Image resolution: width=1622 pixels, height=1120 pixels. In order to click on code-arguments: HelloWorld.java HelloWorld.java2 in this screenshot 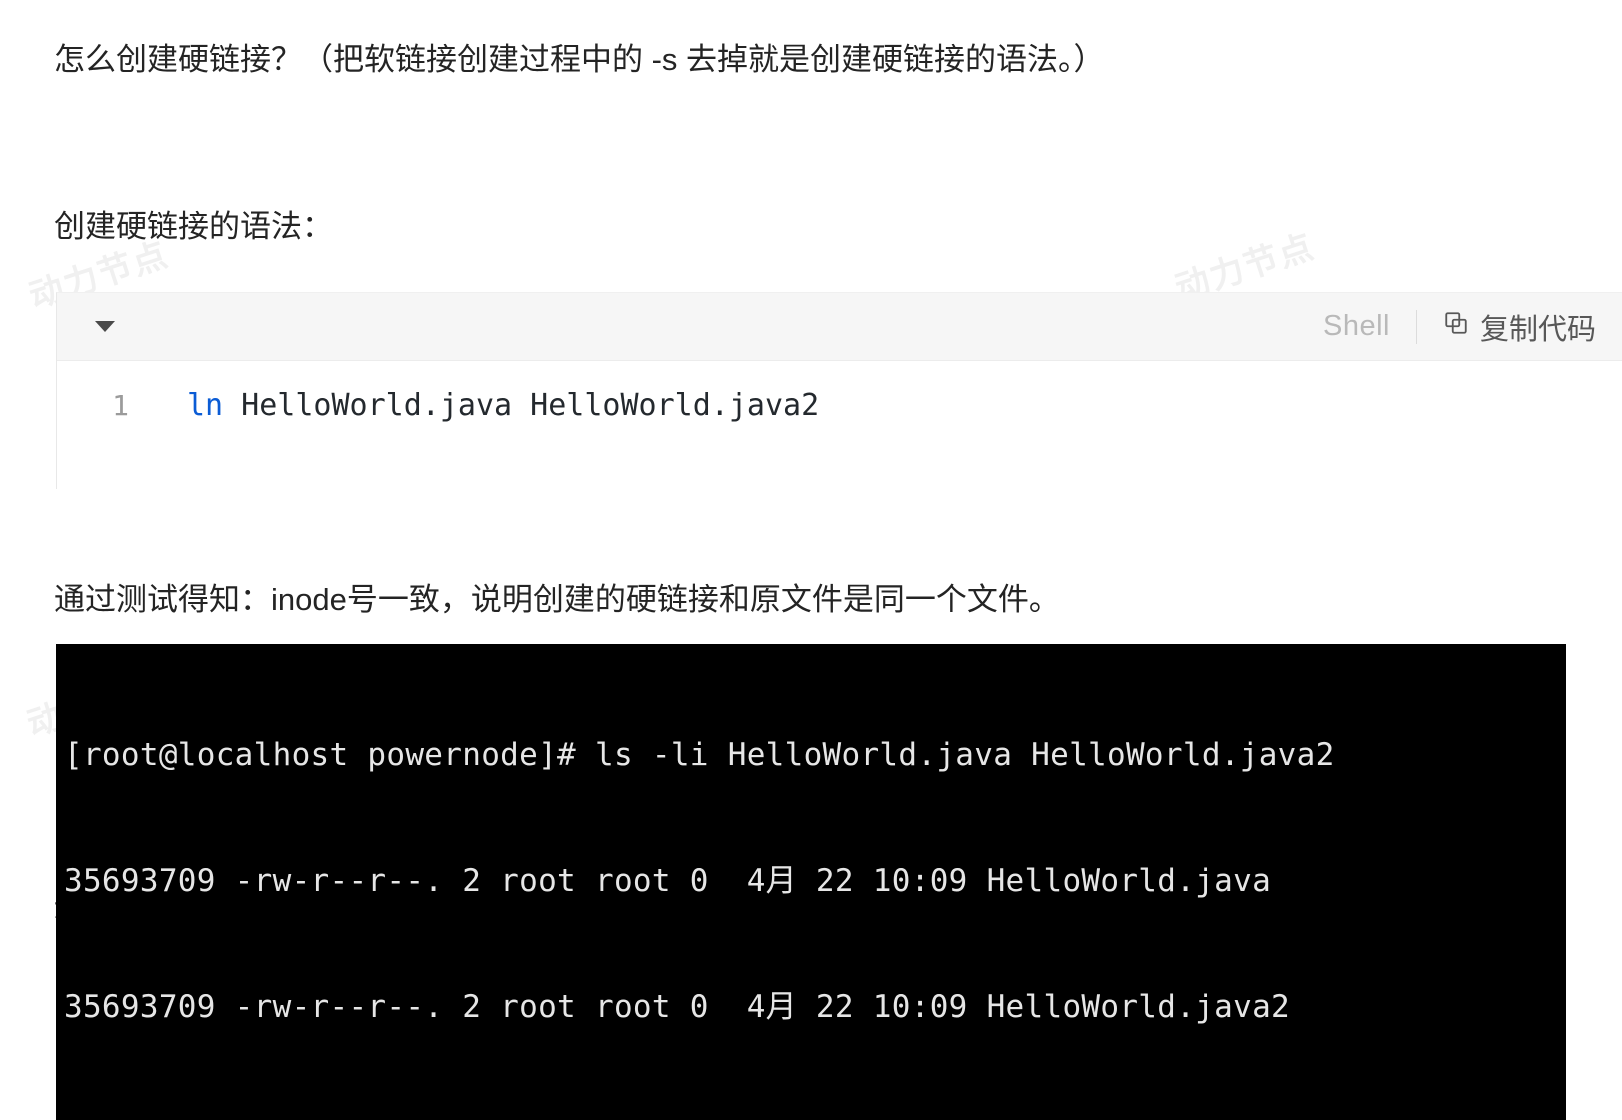, I will do `click(521, 405)`.